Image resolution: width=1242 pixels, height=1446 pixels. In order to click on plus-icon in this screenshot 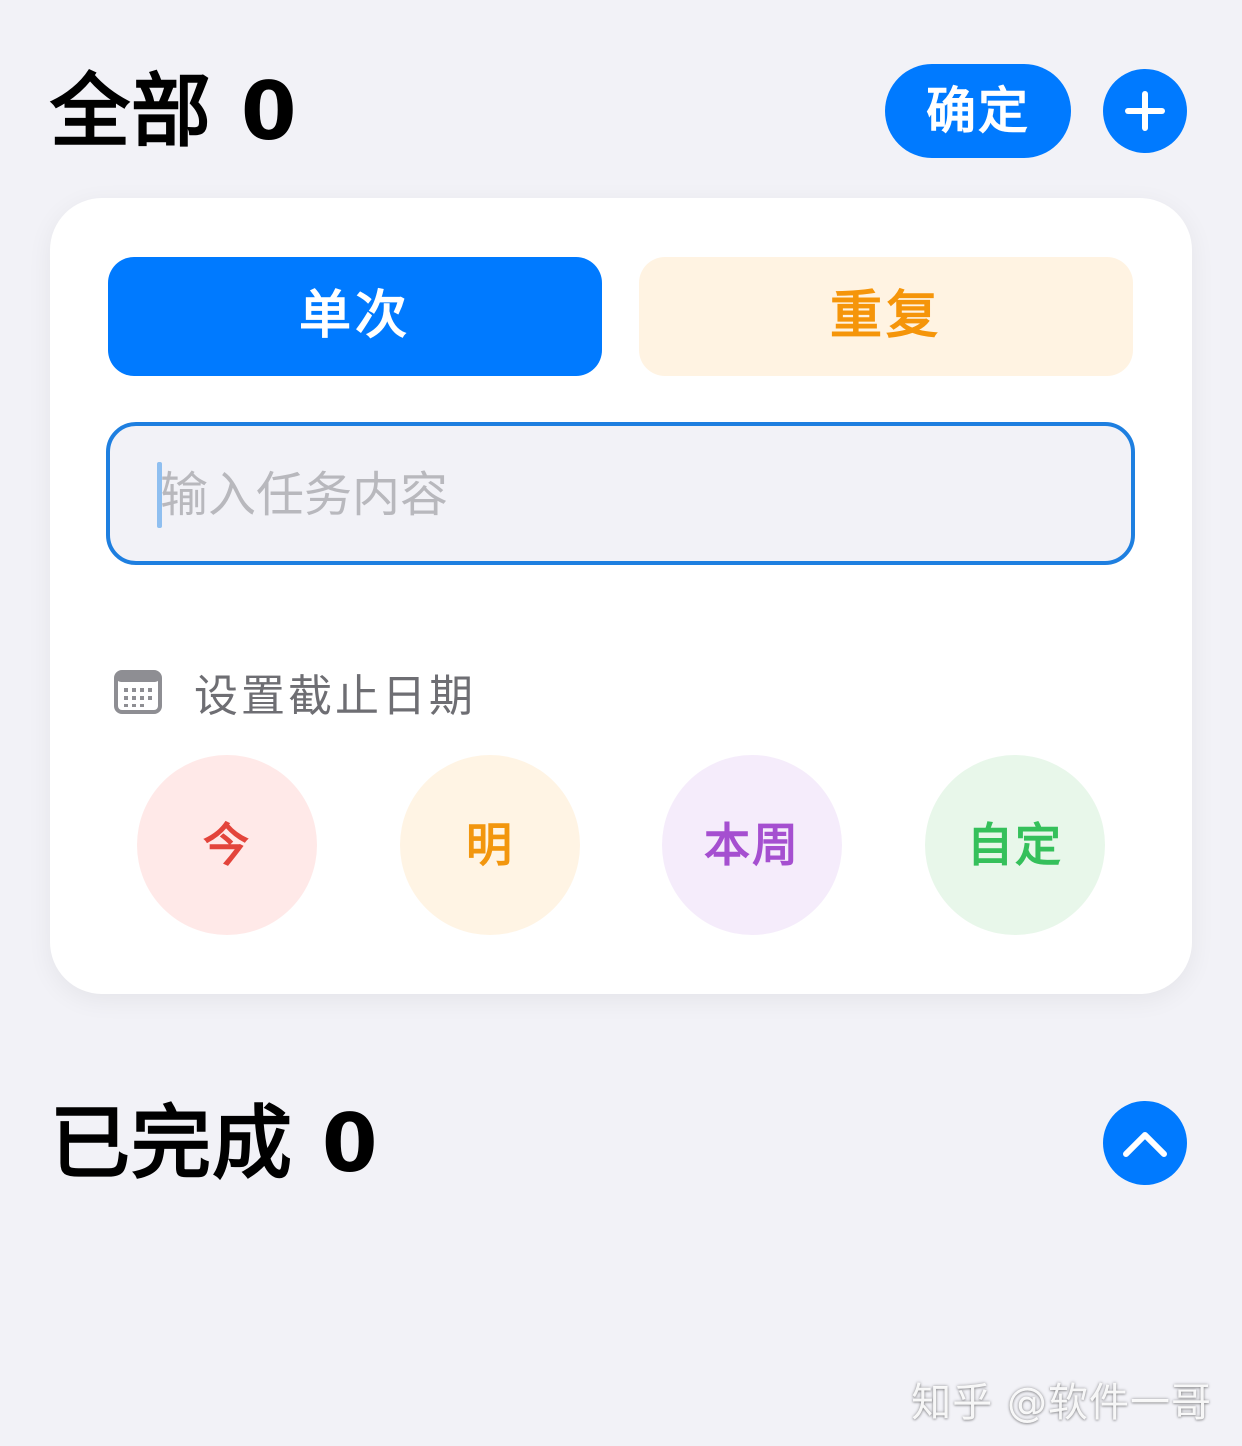, I will do `click(1145, 111)`.